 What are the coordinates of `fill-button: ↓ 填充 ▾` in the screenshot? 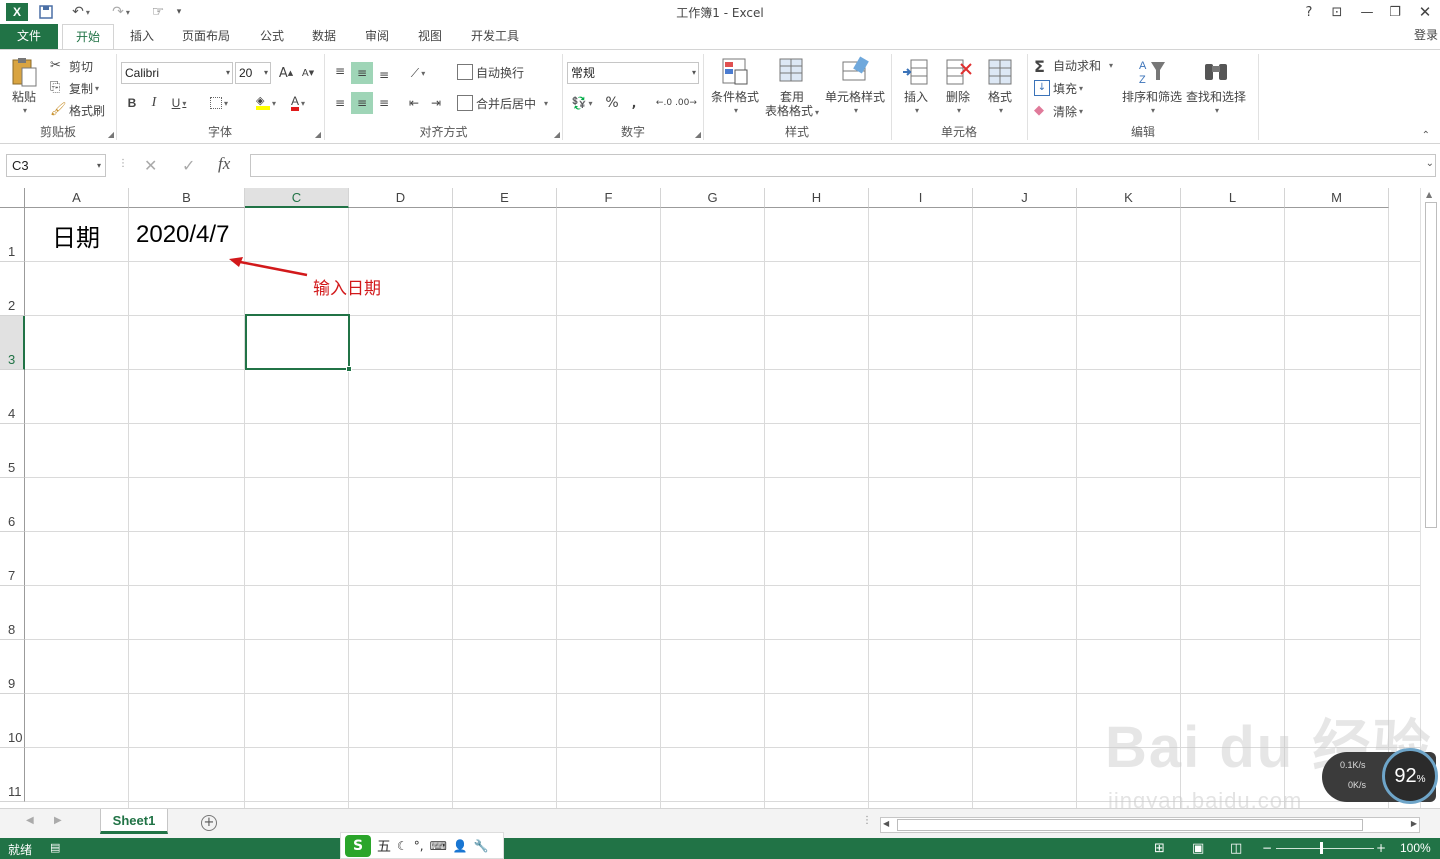 It's located at (1058, 88).